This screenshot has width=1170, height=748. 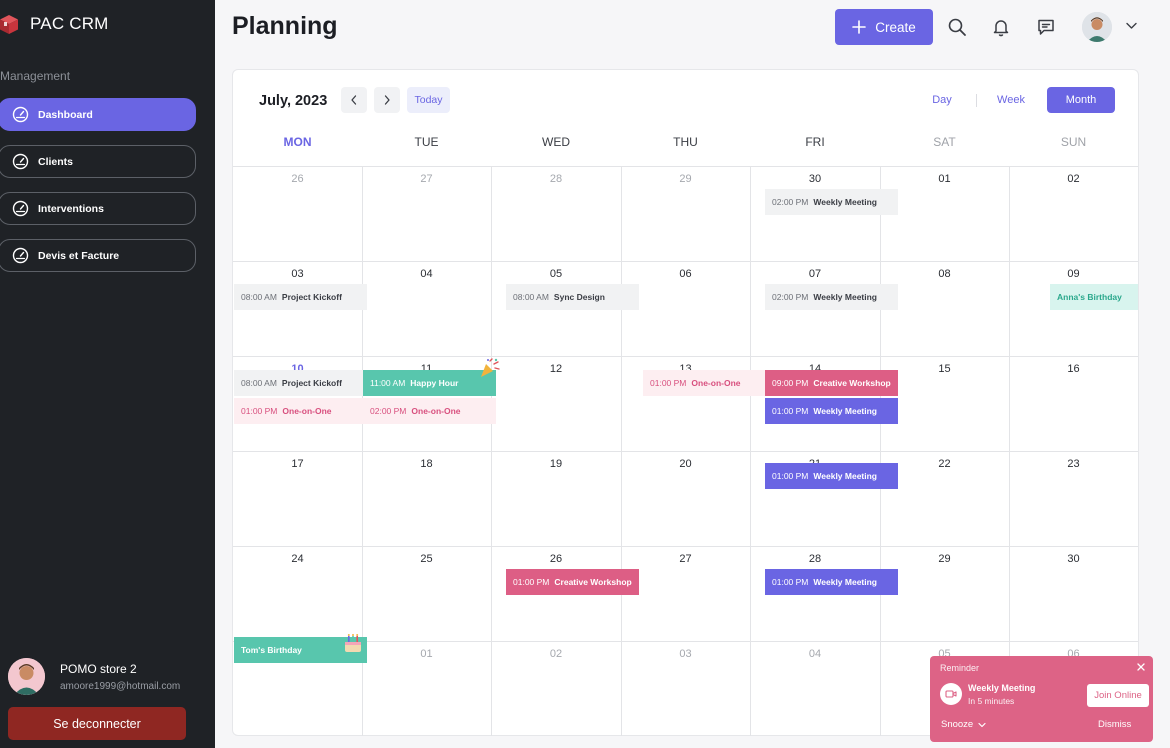 I want to click on calendar-event: 01:00 PM Creative Workshop, so click(x=572, y=582).